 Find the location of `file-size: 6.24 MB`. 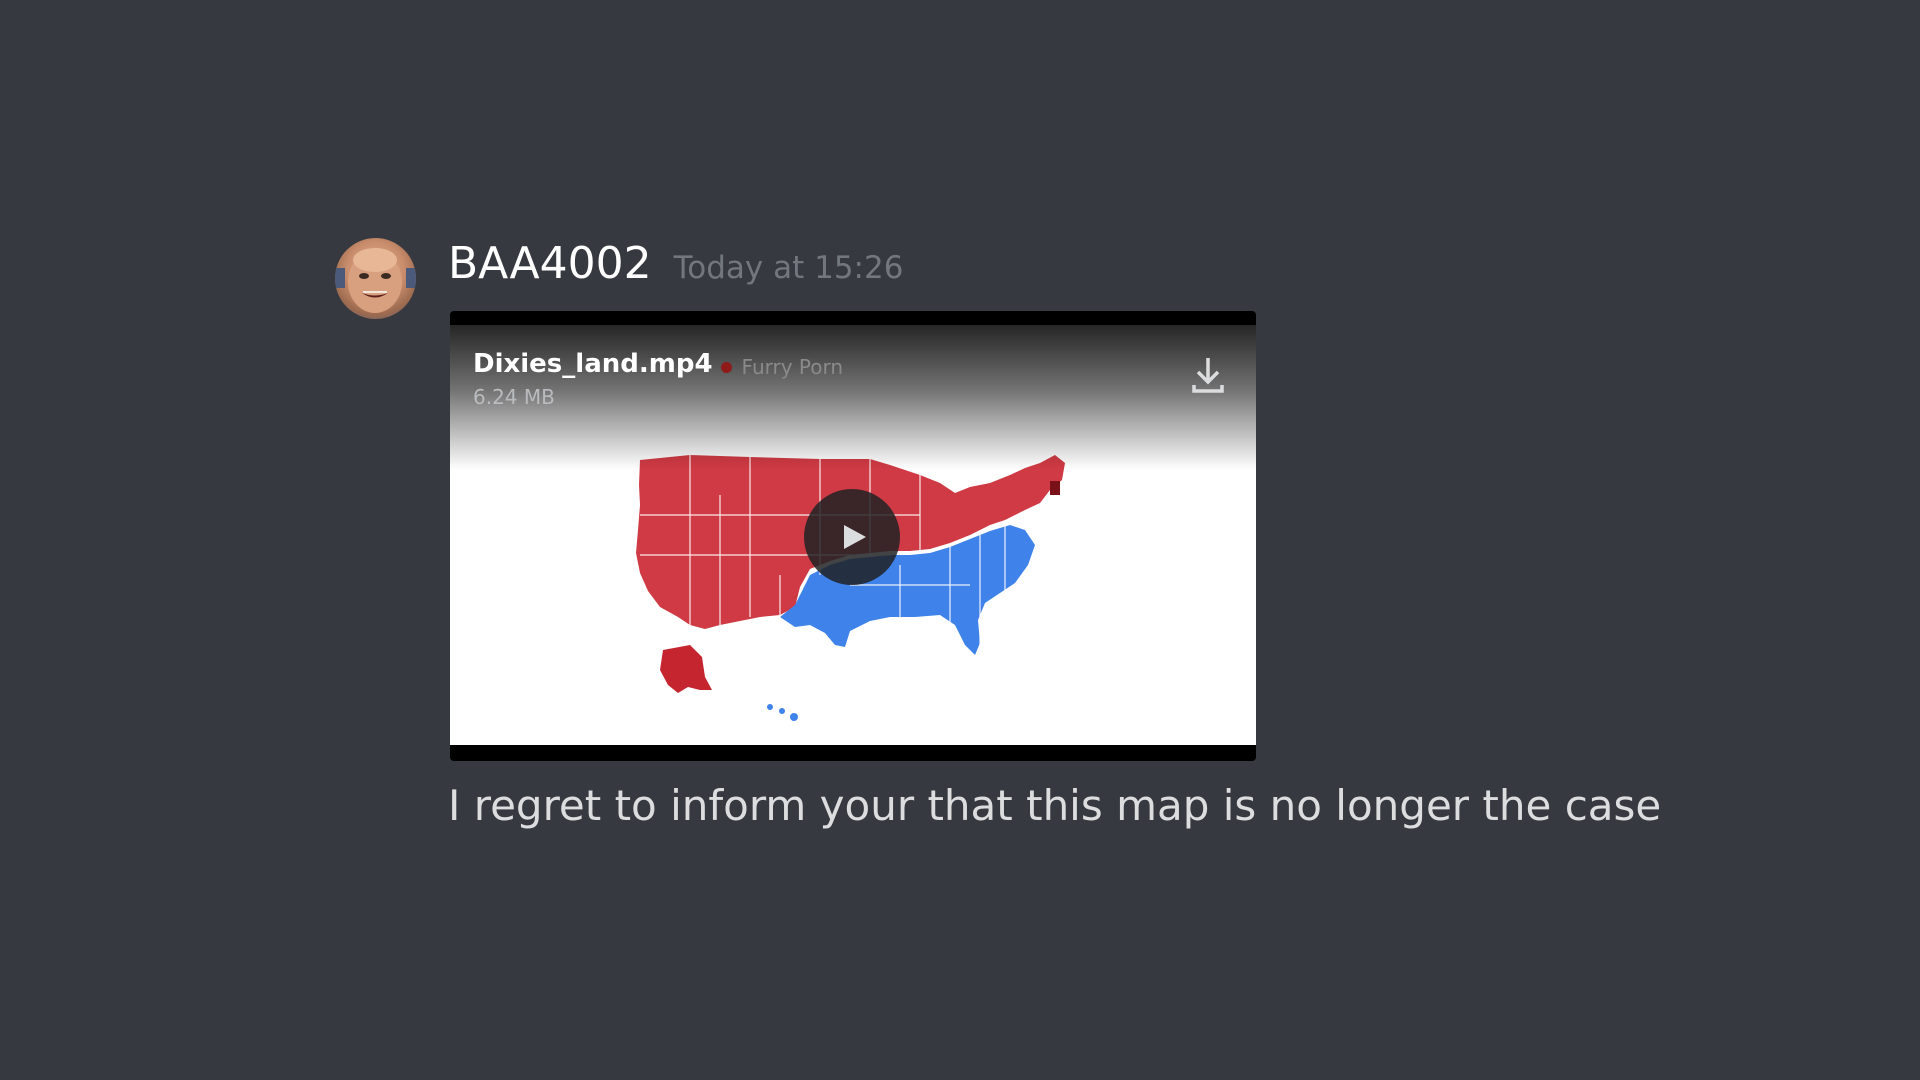

file-size: 6.24 MB is located at coordinates (514, 397).